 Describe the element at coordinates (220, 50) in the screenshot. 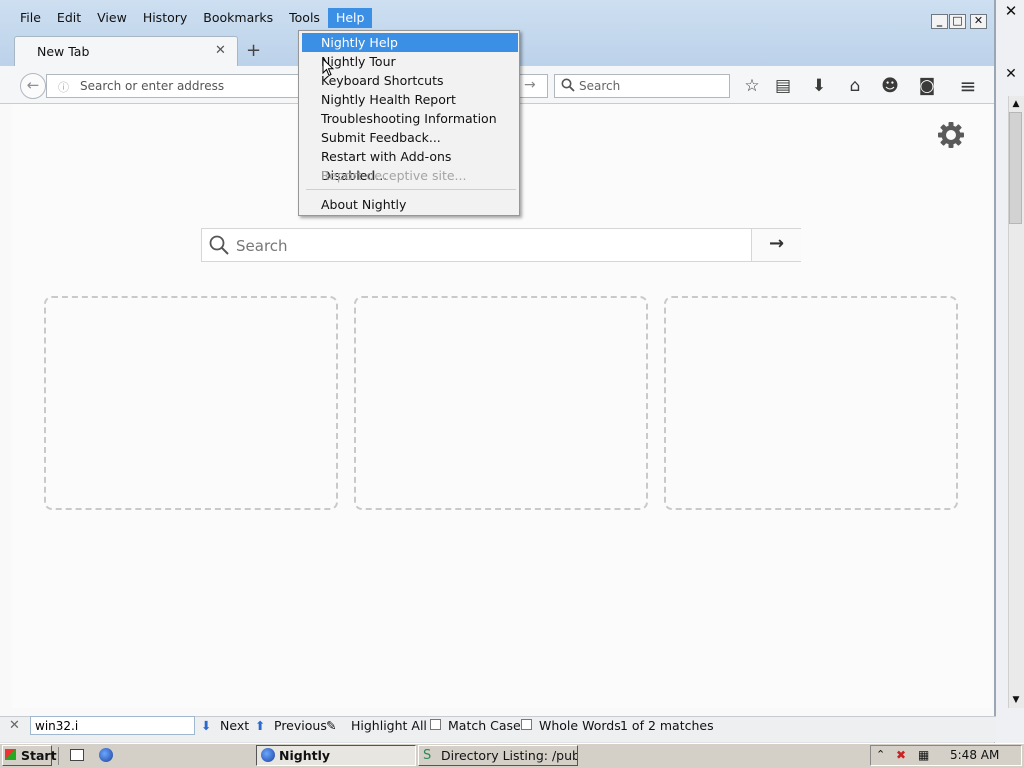

I see `tab-close-icon: ✕` at that location.